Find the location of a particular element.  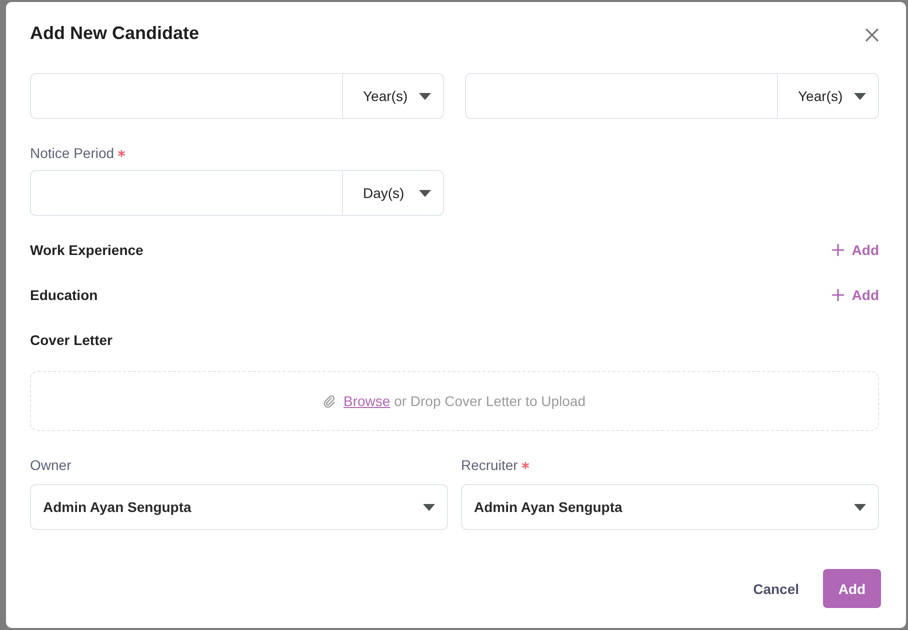

upload-dropzone: Browse or Drop Cover Letter to Upload is located at coordinates (454, 401).